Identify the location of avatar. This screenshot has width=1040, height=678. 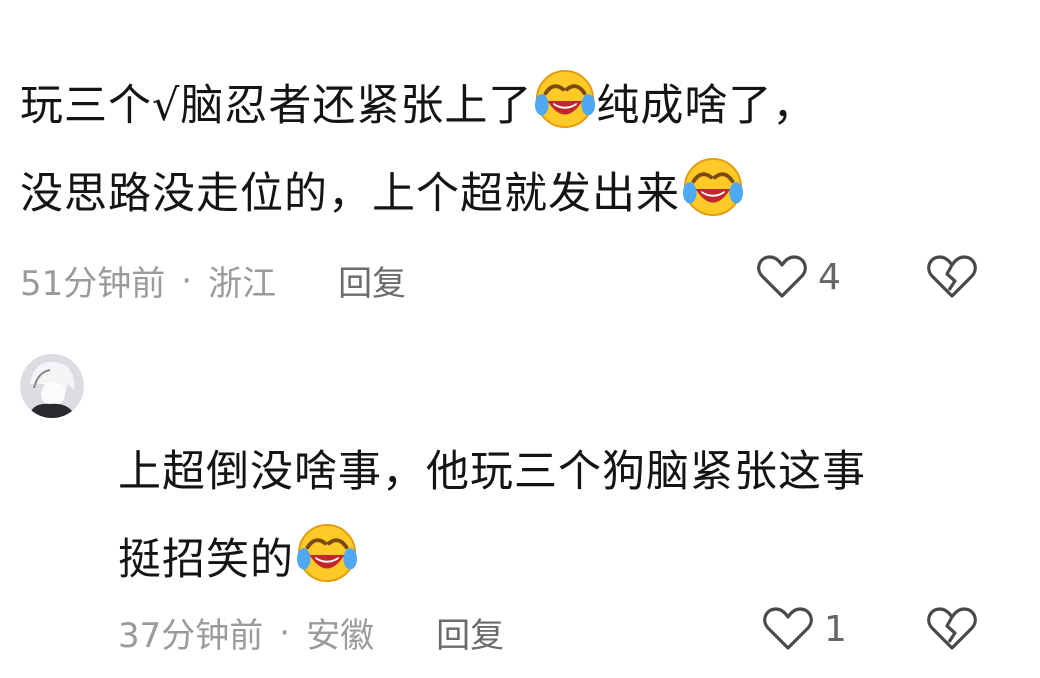
(52, 386).